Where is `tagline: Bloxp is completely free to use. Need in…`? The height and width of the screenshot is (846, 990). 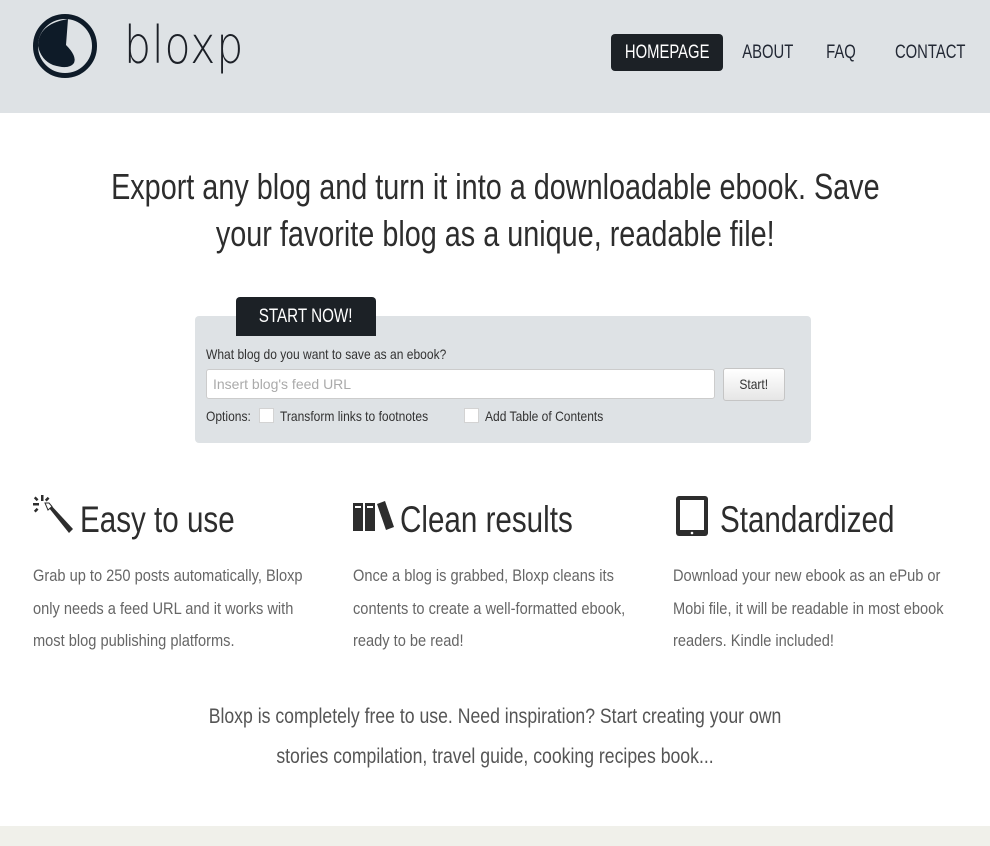
tagline: Bloxp is completely free to use. Need in… is located at coordinates (495, 737).